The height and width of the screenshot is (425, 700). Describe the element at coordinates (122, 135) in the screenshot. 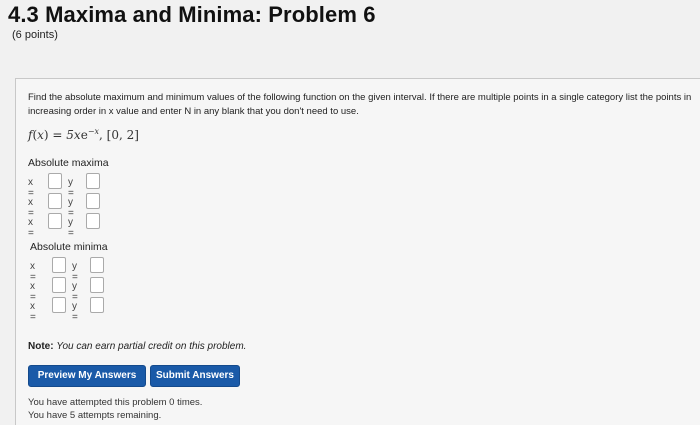

I see `function-interval: [0, 2]` at that location.